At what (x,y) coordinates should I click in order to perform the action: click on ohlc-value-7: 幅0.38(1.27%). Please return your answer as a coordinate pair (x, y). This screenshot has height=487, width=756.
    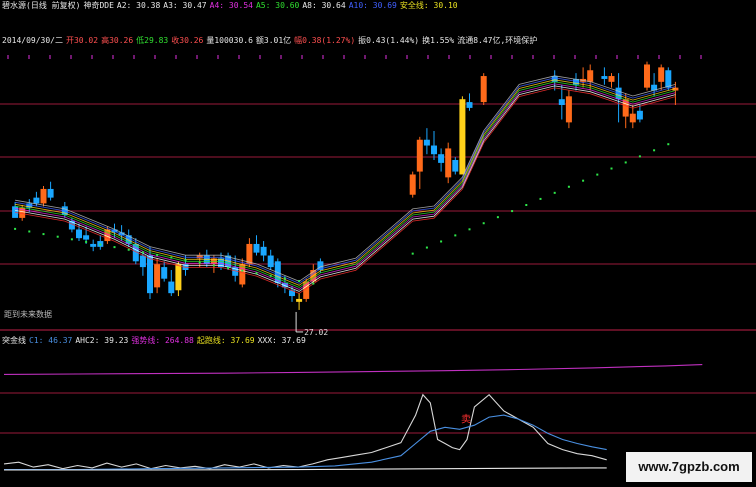
    Looking at the image, I should click on (325, 40).